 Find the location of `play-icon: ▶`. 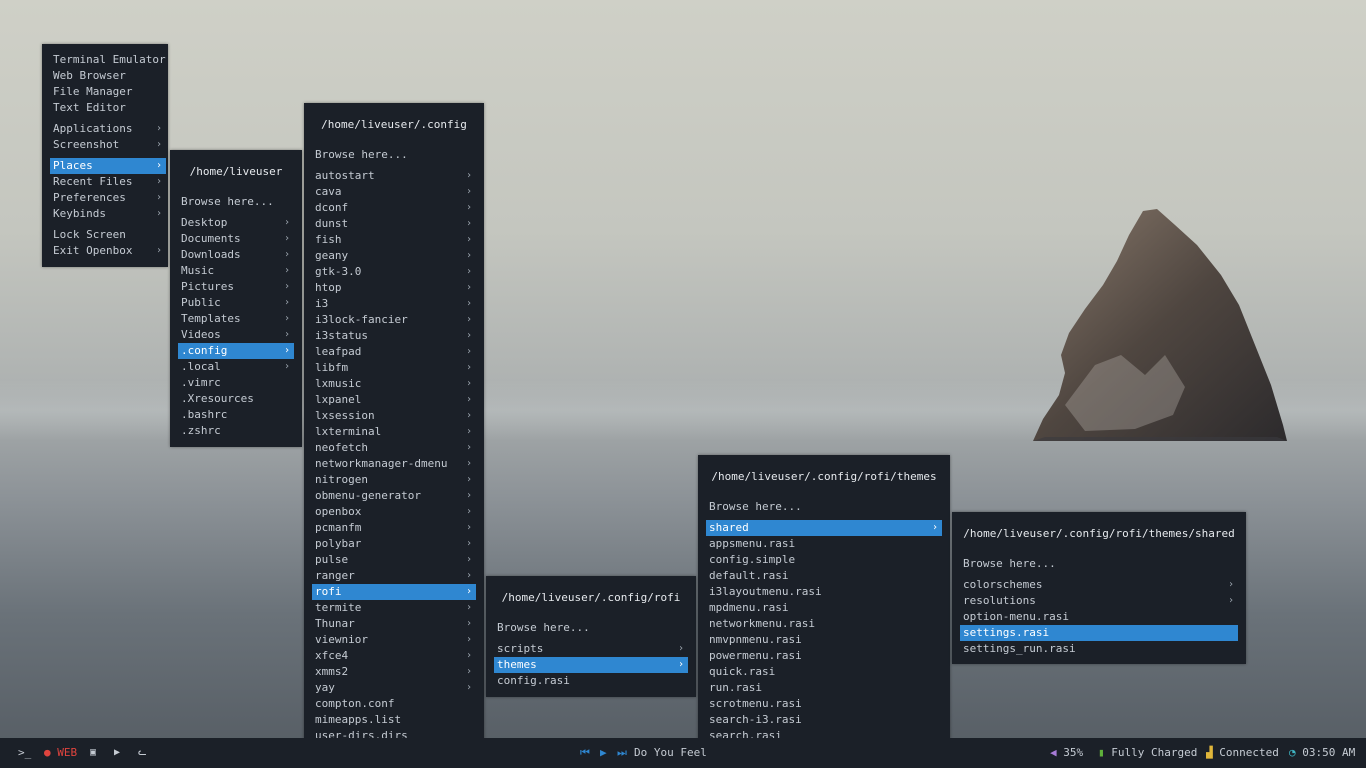

play-icon: ▶ is located at coordinates (603, 753).